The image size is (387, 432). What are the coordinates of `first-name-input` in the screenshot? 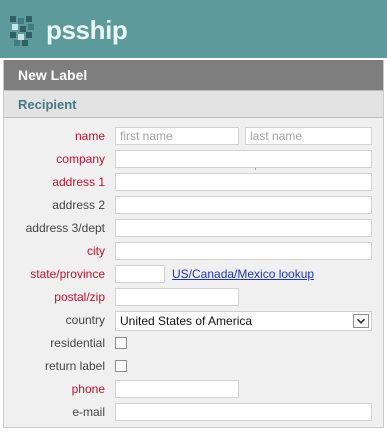 It's located at (177, 136).